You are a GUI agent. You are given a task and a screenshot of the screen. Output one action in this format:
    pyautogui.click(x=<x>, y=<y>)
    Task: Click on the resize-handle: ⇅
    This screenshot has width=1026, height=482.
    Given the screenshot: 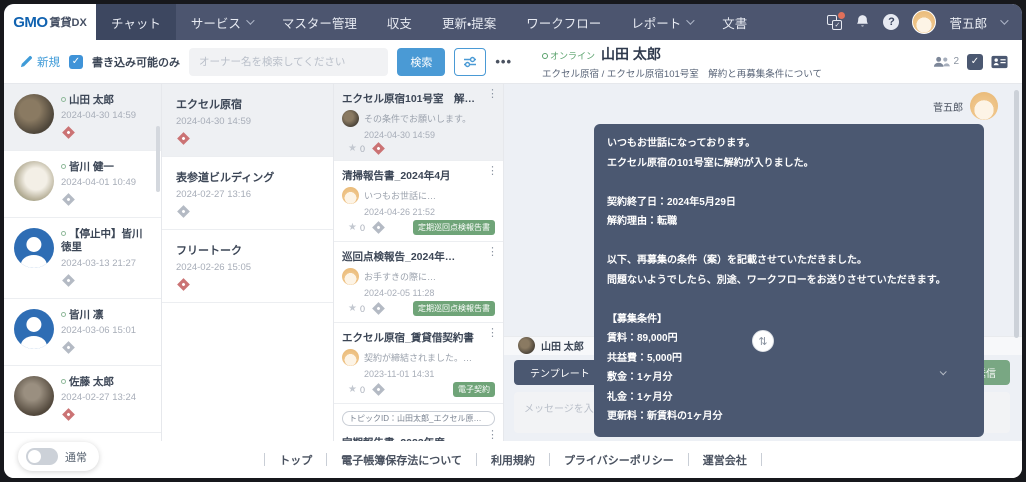 What is the action you would take?
    pyautogui.click(x=763, y=341)
    